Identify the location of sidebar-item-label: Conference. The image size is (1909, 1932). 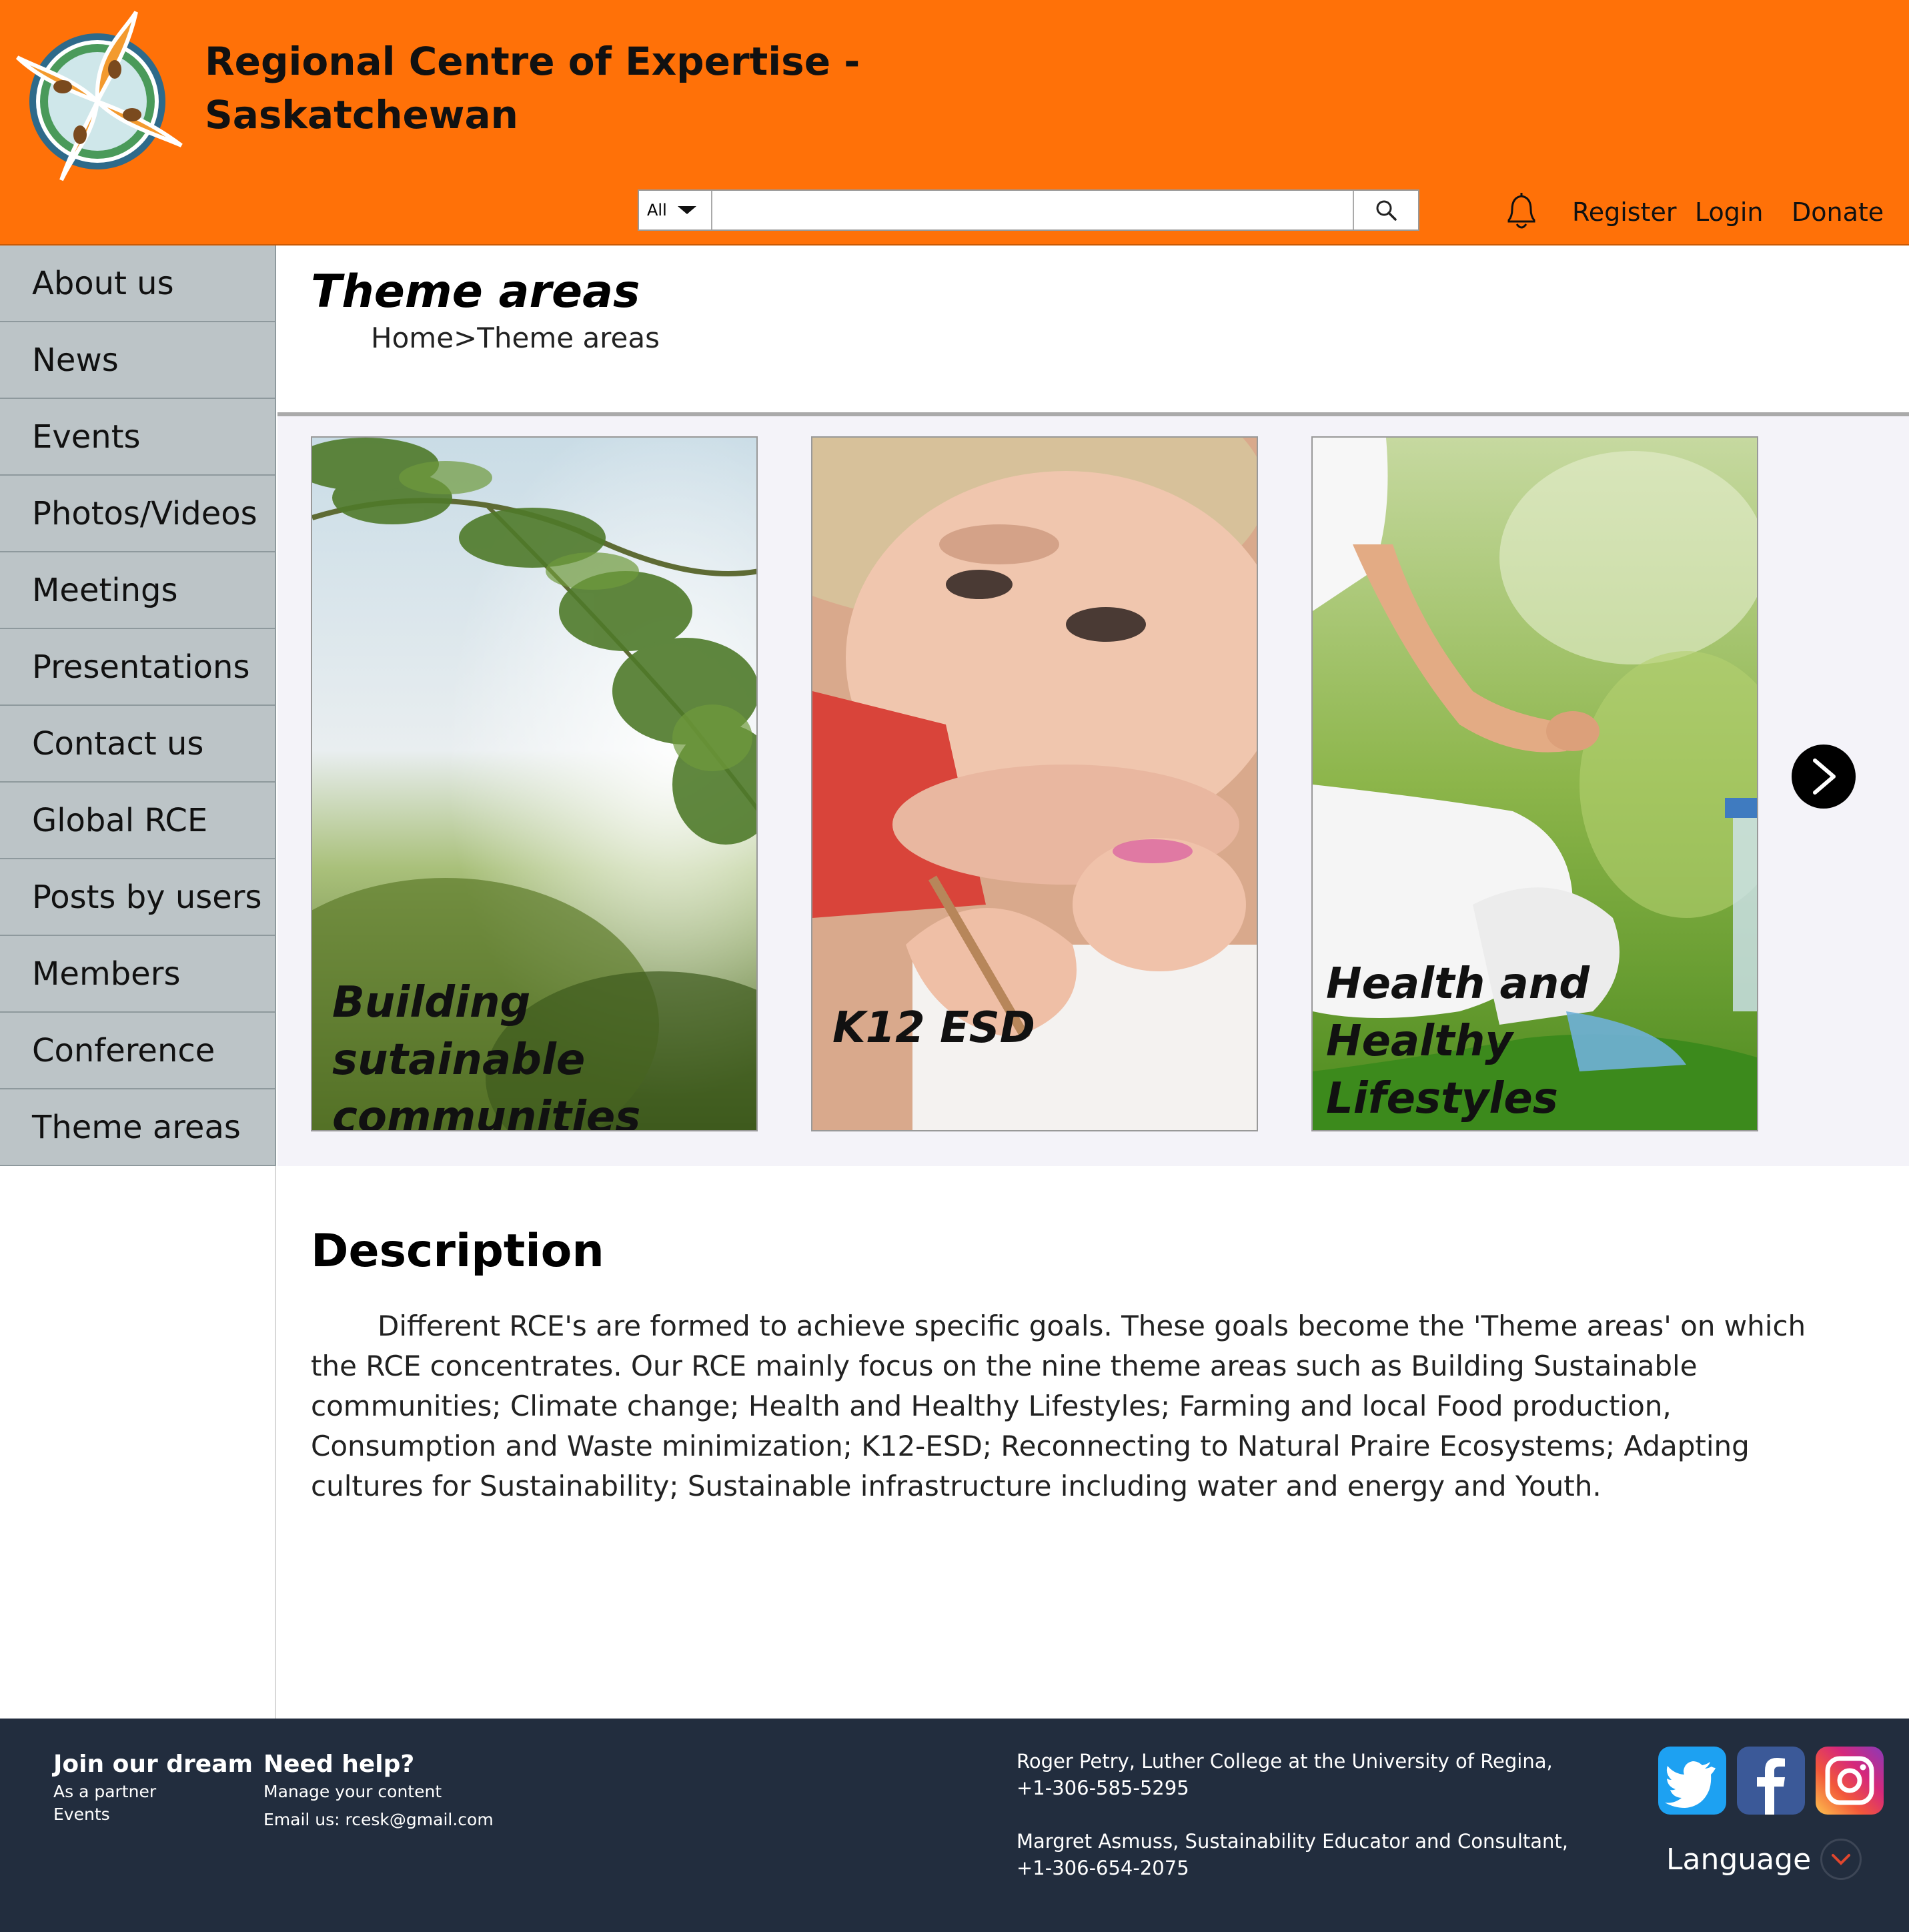
(123, 1050).